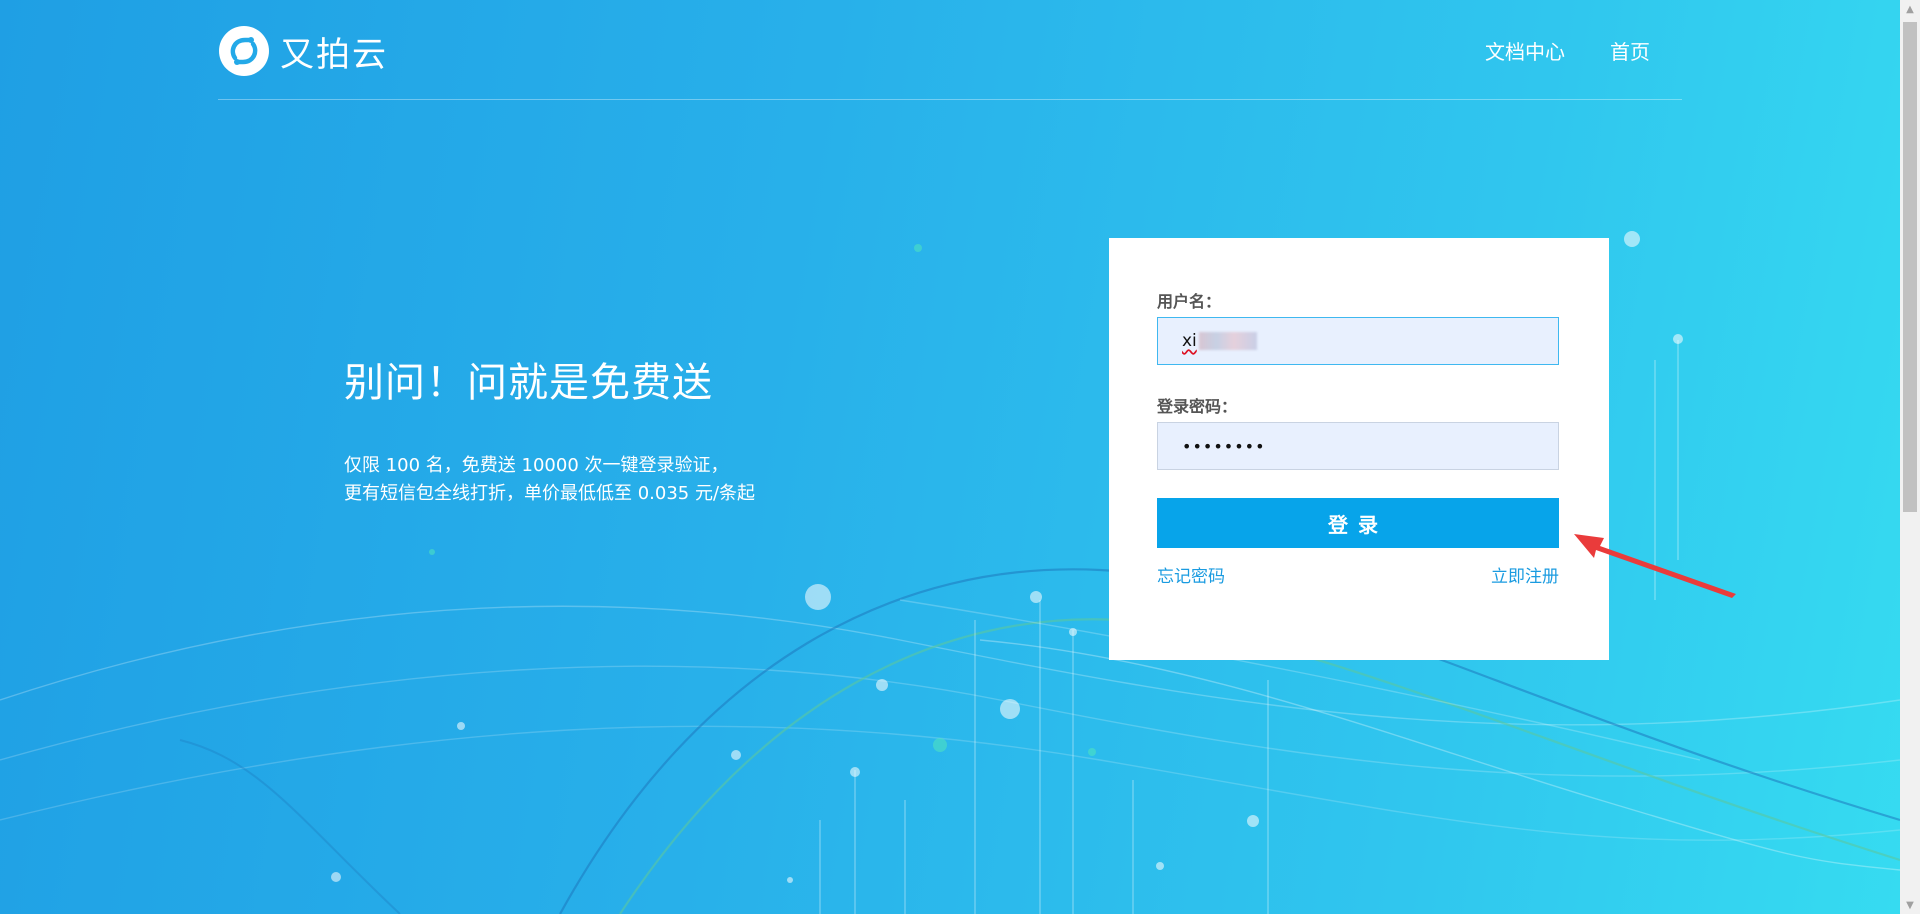 This screenshot has height=914, width=1920. I want to click on username-value: xi, so click(1189, 341).